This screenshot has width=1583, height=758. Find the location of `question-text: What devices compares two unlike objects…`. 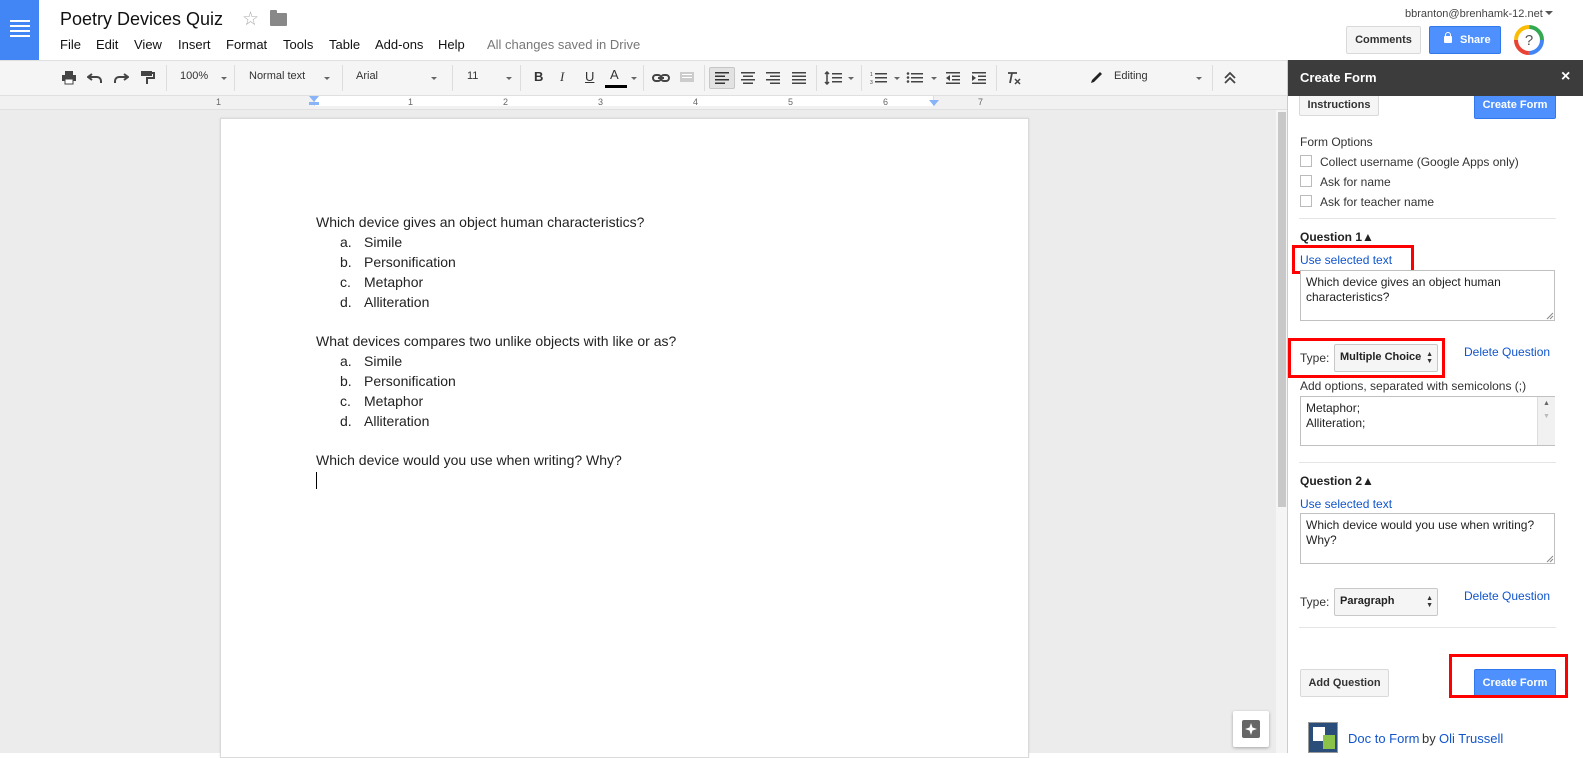

question-text: What devices compares two unlike objects… is located at coordinates (496, 341).